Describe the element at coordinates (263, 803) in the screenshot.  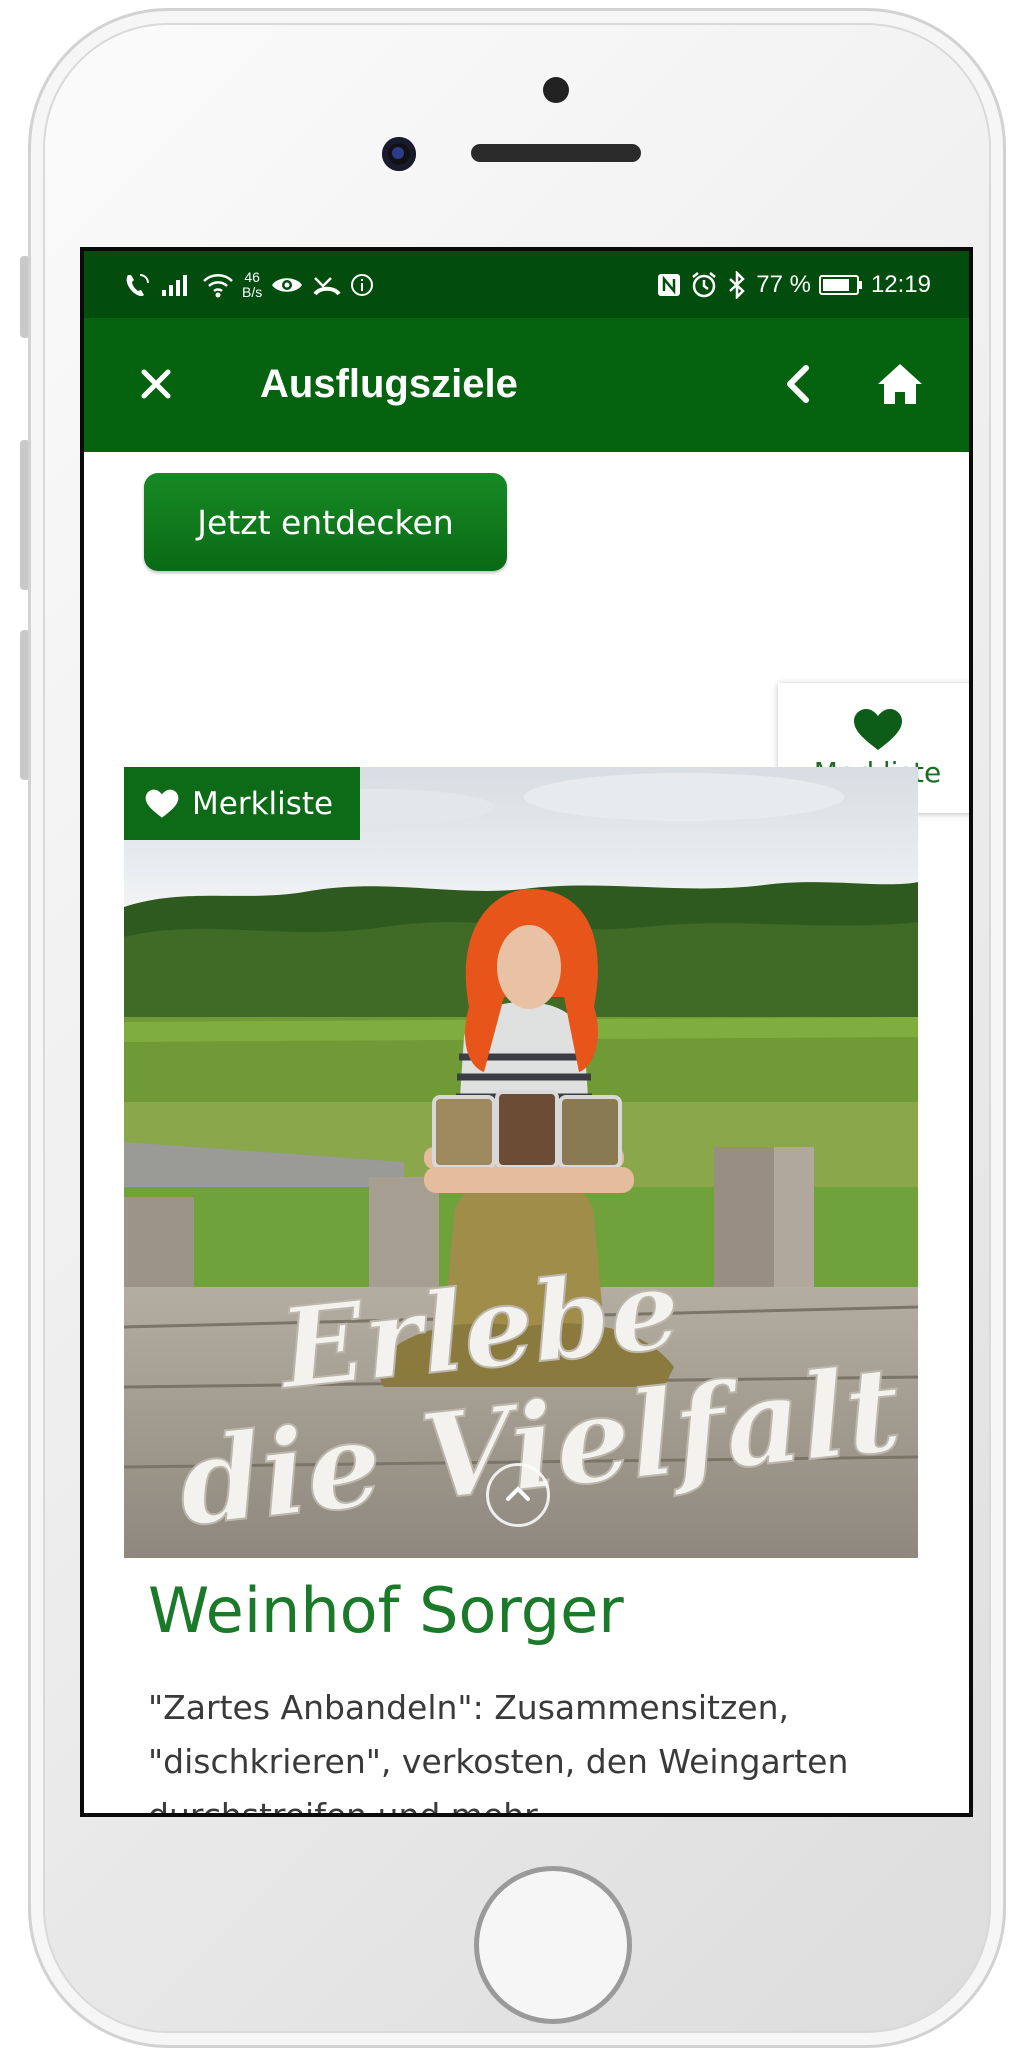
I see `merkliste-badge-label: Merkliste` at that location.